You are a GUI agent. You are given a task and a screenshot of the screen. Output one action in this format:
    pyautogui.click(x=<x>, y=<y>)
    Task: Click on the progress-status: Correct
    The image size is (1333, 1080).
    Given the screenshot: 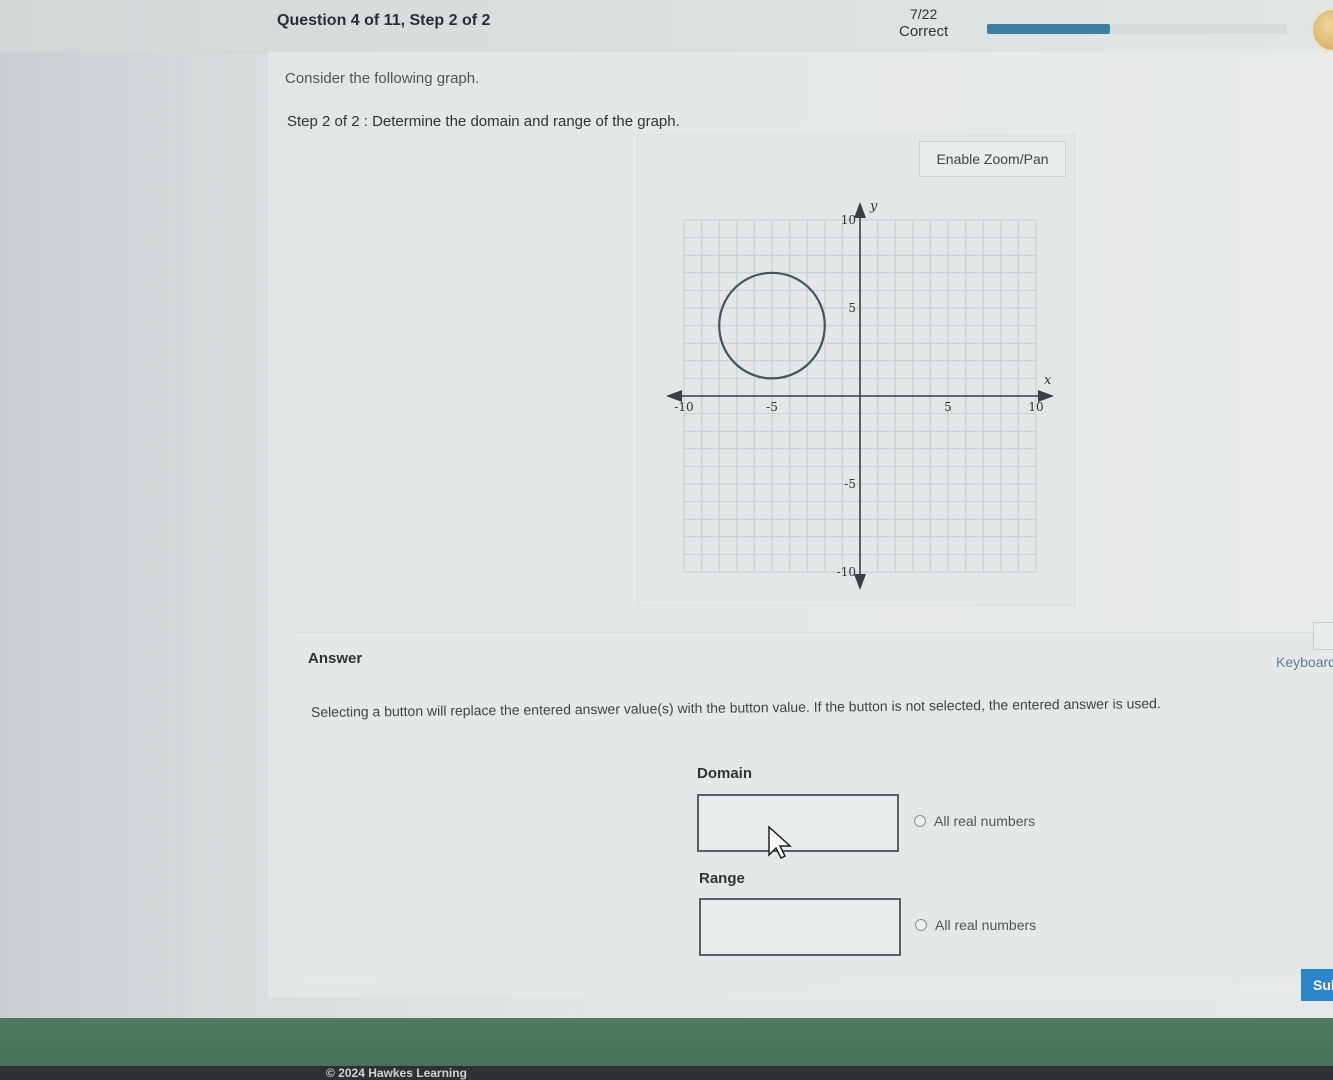 What is the action you would take?
    pyautogui.click(x=924, y=31)
    